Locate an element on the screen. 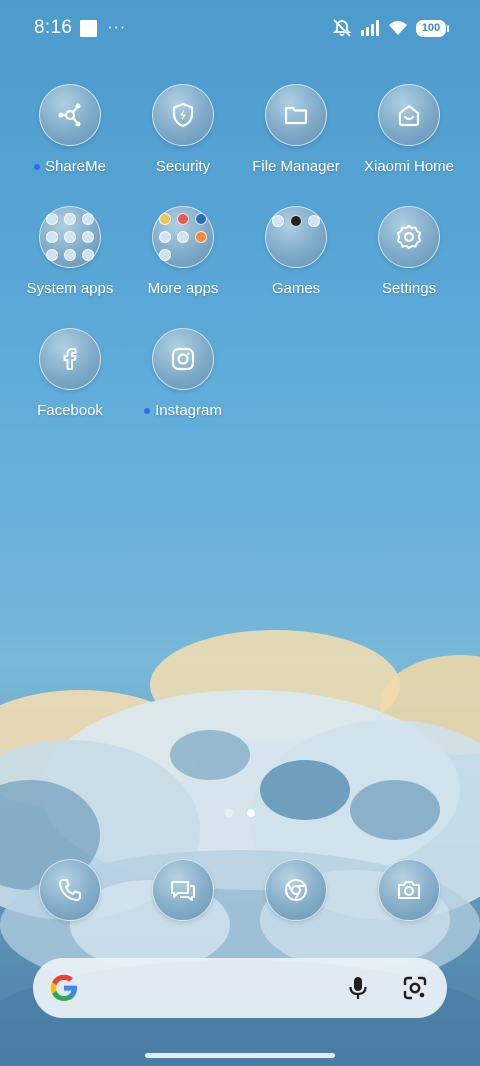  mute-vibrate-icon is located at coordinates (342, 28).